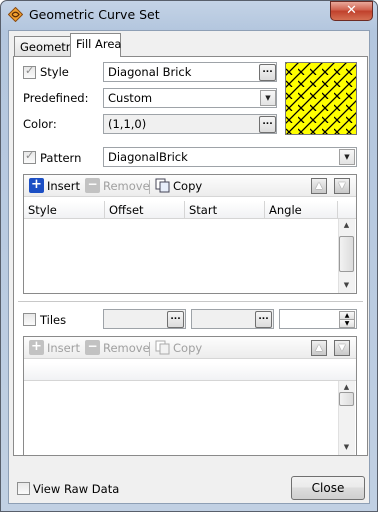 Image resolution: width=378 pixels, height=512 pixels. I want to click on pattern-list-scrollbar: ▲ ▼, so click(346, 256).